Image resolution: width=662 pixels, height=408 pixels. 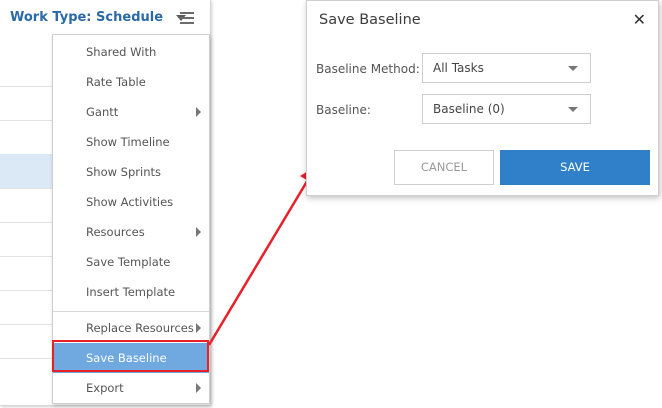 What do you see at coordinates (458, 68) in the screenshot?
I see `baseline-method-value: All Tasks` at bounding box center [458, 68].